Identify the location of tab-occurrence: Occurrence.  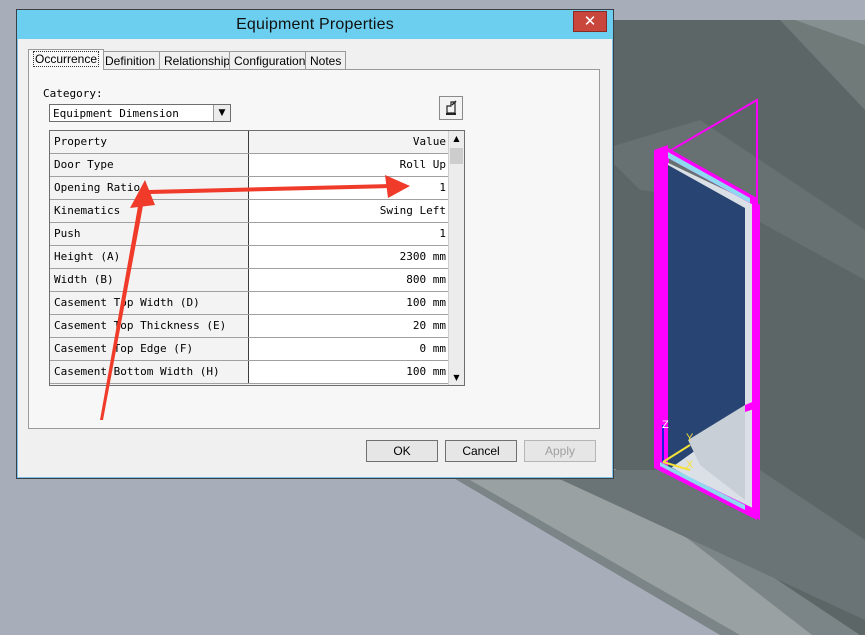
(66, 59).